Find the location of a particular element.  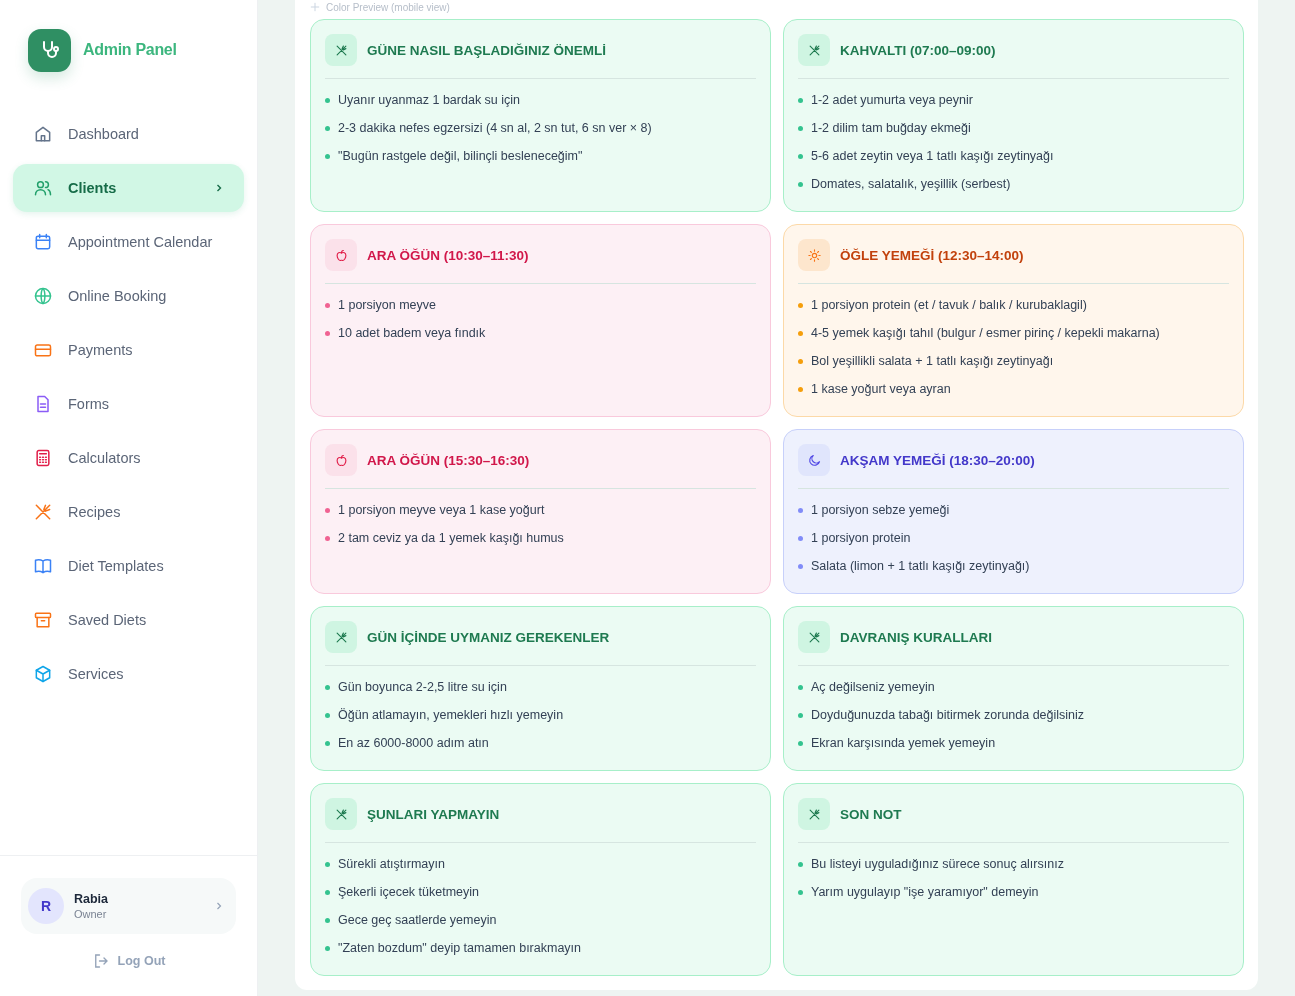

list-item: 1 porsiyon sebze yemeği is located at coordinates (880, 510).